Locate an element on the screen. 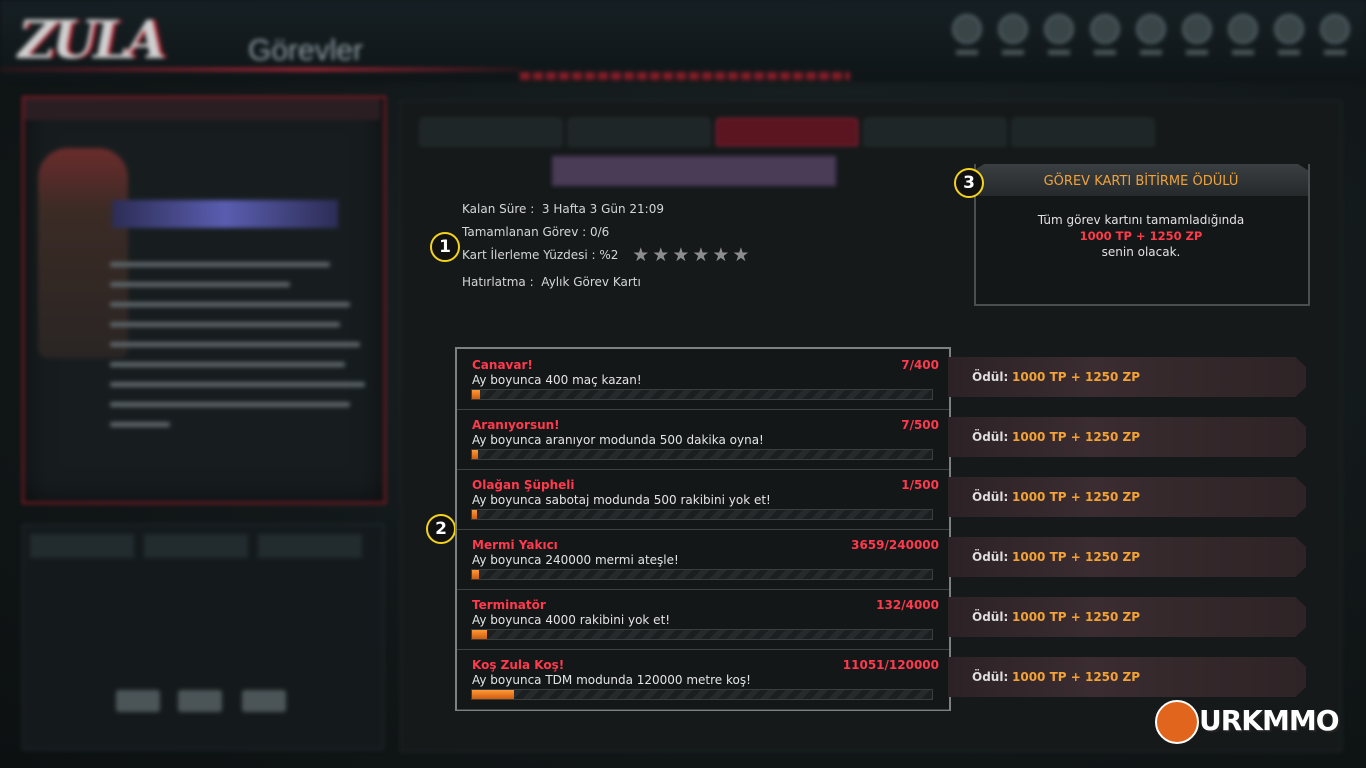  mission-description: Ay boyunca TDM modunda 120000 metre koş! is located at coordinates (611, 680).